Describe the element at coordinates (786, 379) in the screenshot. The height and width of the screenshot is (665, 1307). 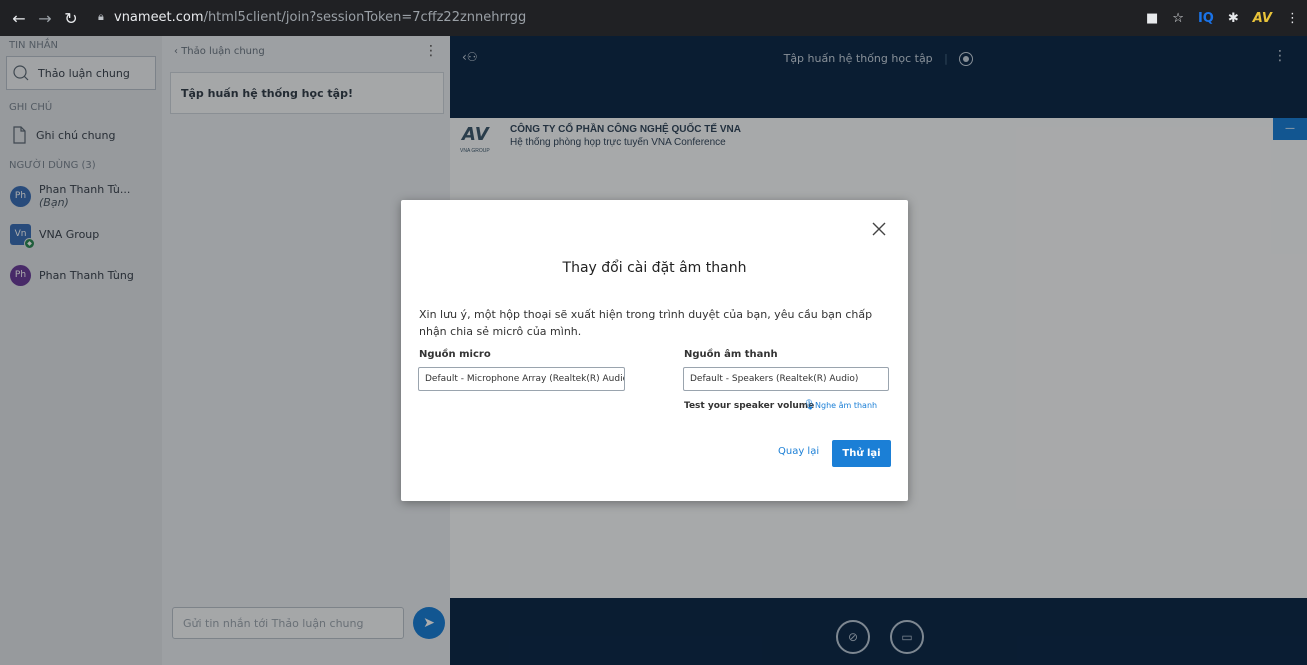
I see `speaker-source-select: Default - Speakers (Realtek(R) Audio)` at that location.